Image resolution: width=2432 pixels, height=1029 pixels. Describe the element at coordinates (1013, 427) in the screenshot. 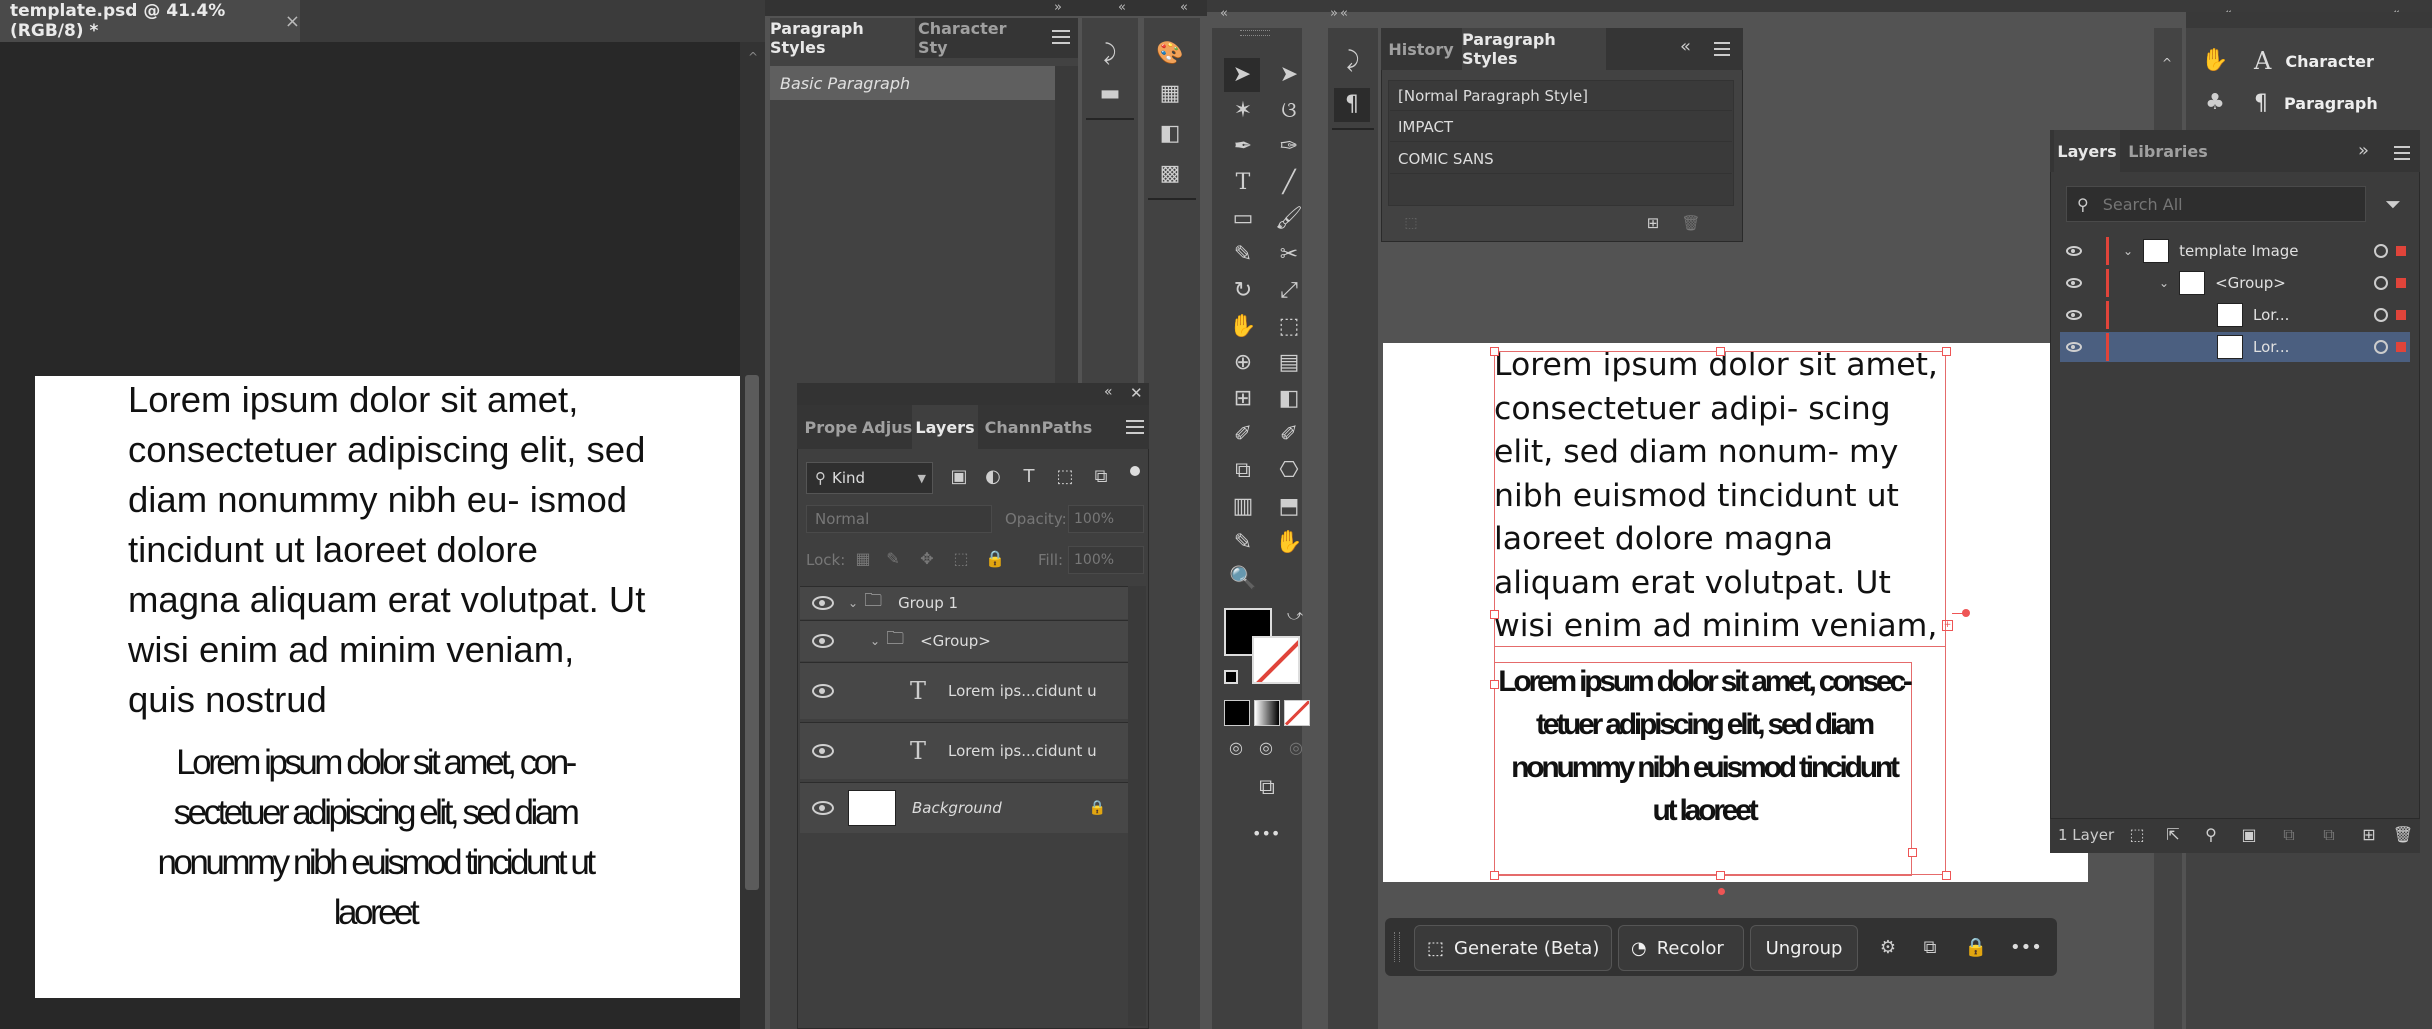

I see `tab-channels: Chann` at that location.